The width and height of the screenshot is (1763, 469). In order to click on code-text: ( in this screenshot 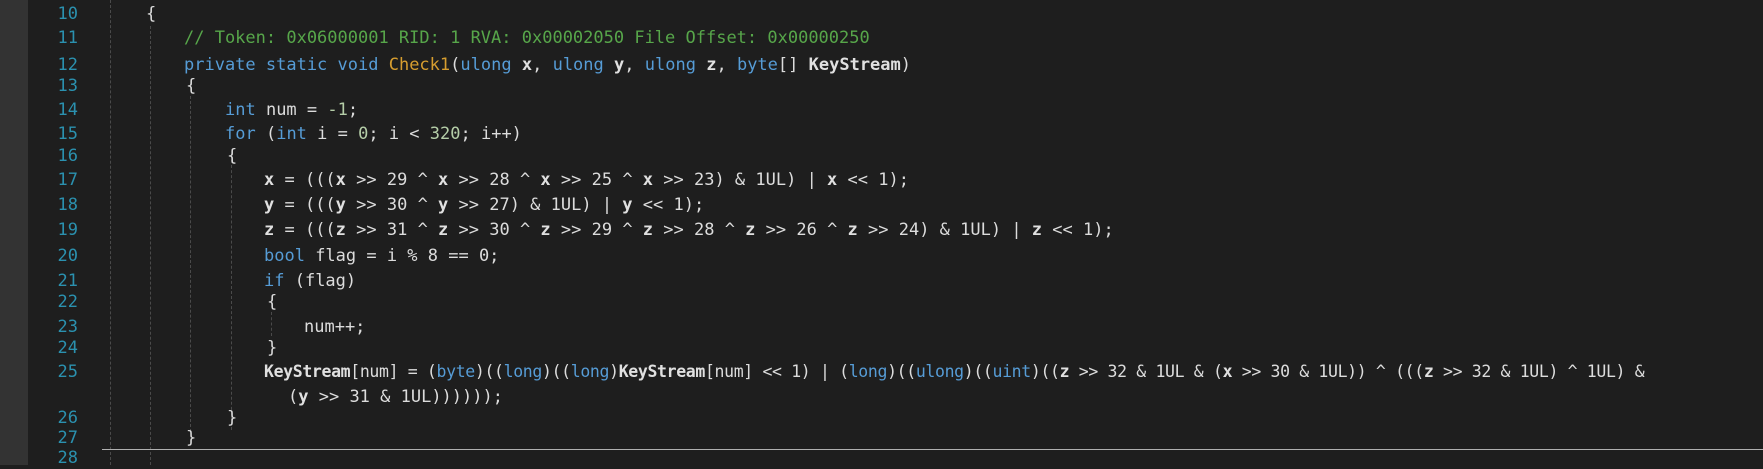, I will do `click(266, 134)`.